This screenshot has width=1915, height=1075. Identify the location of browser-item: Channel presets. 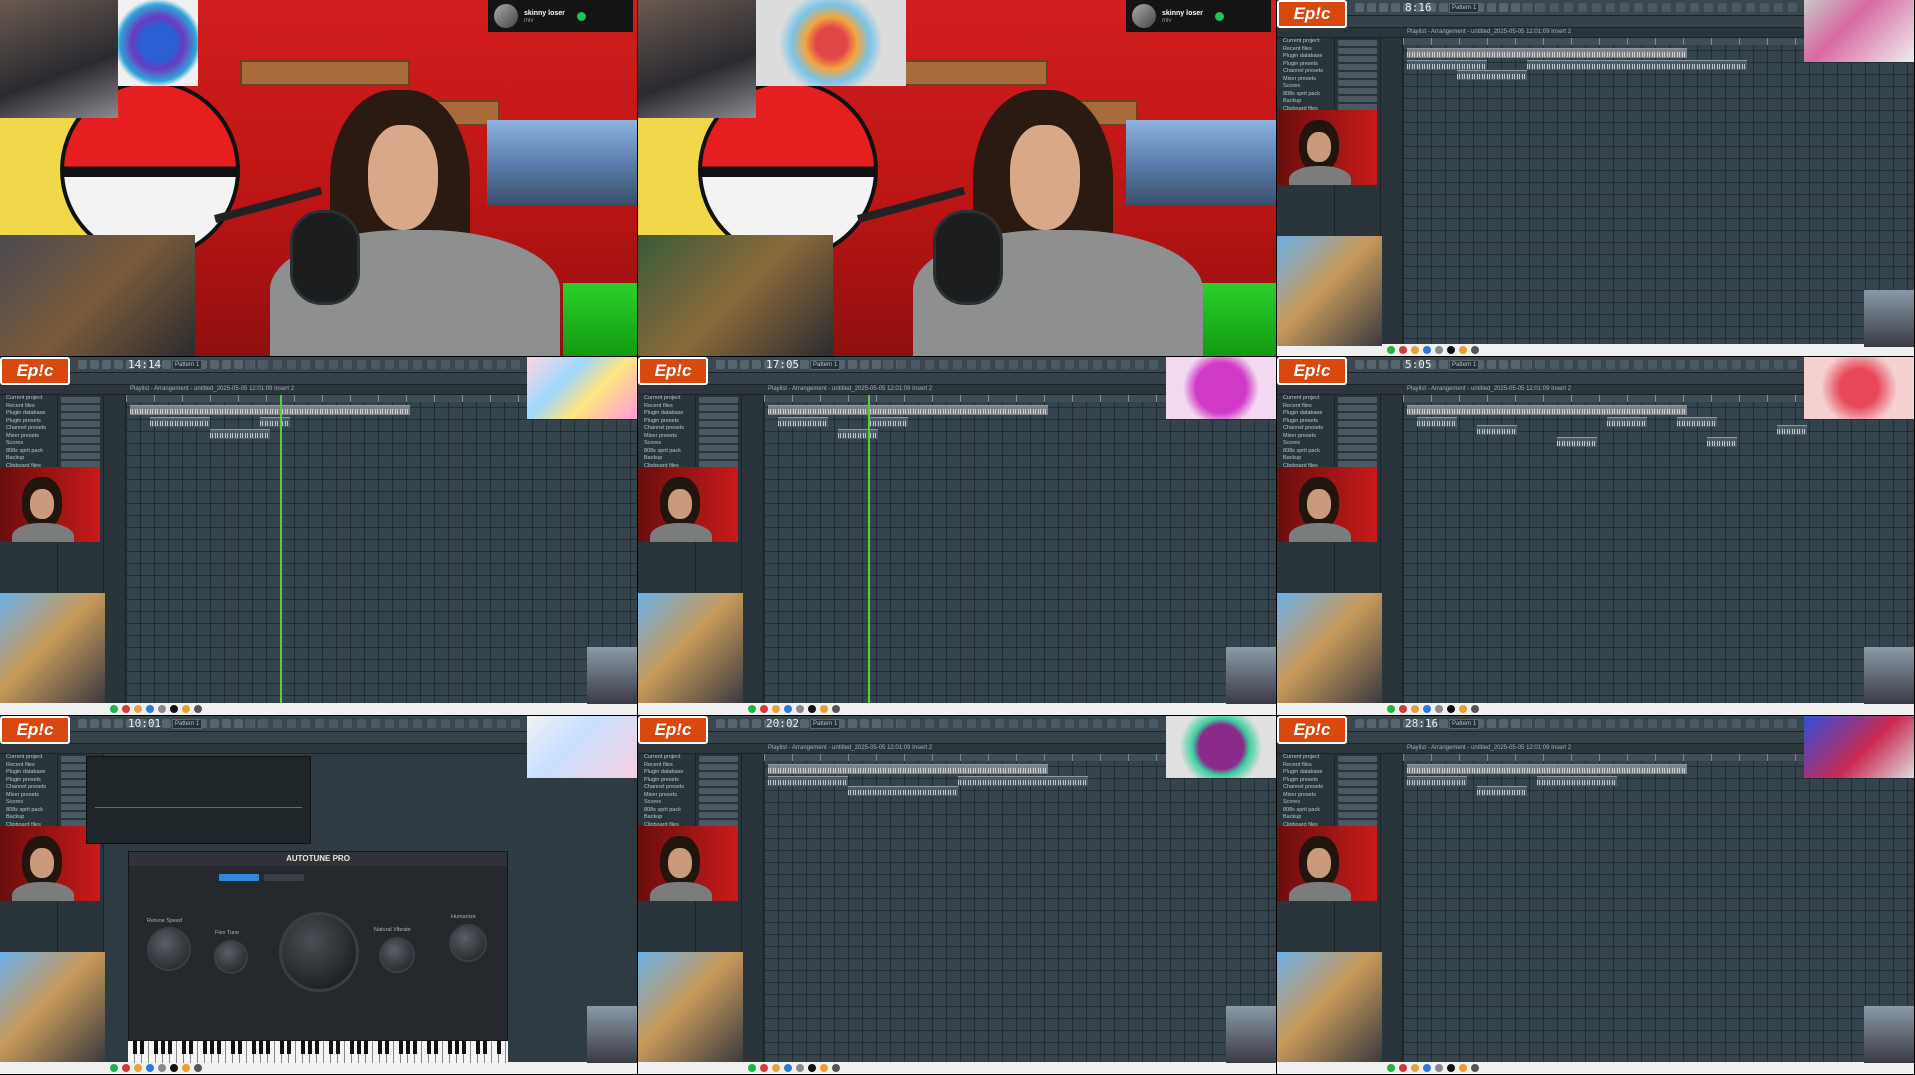
(666, 429).